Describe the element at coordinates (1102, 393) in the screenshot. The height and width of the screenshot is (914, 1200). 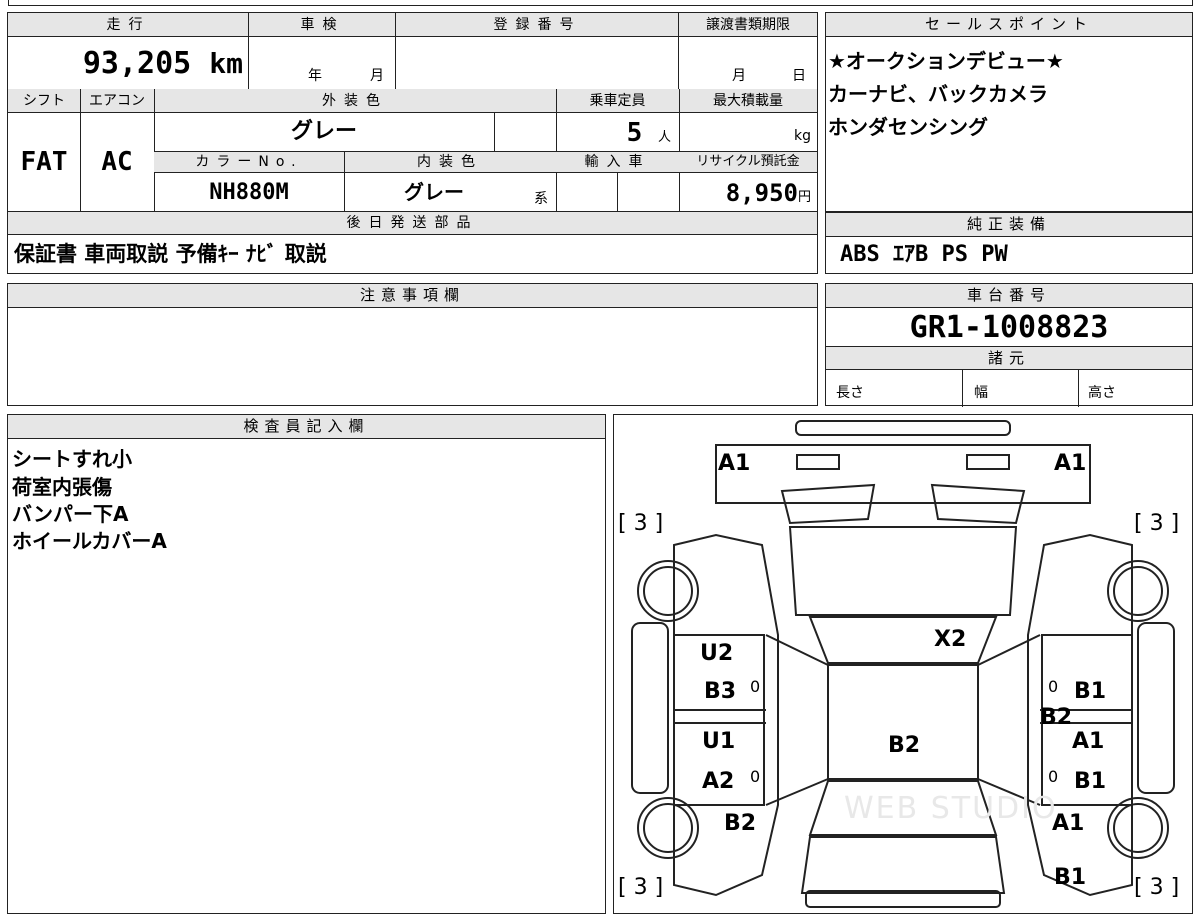
I see `specs-height: 高さ` at that location.